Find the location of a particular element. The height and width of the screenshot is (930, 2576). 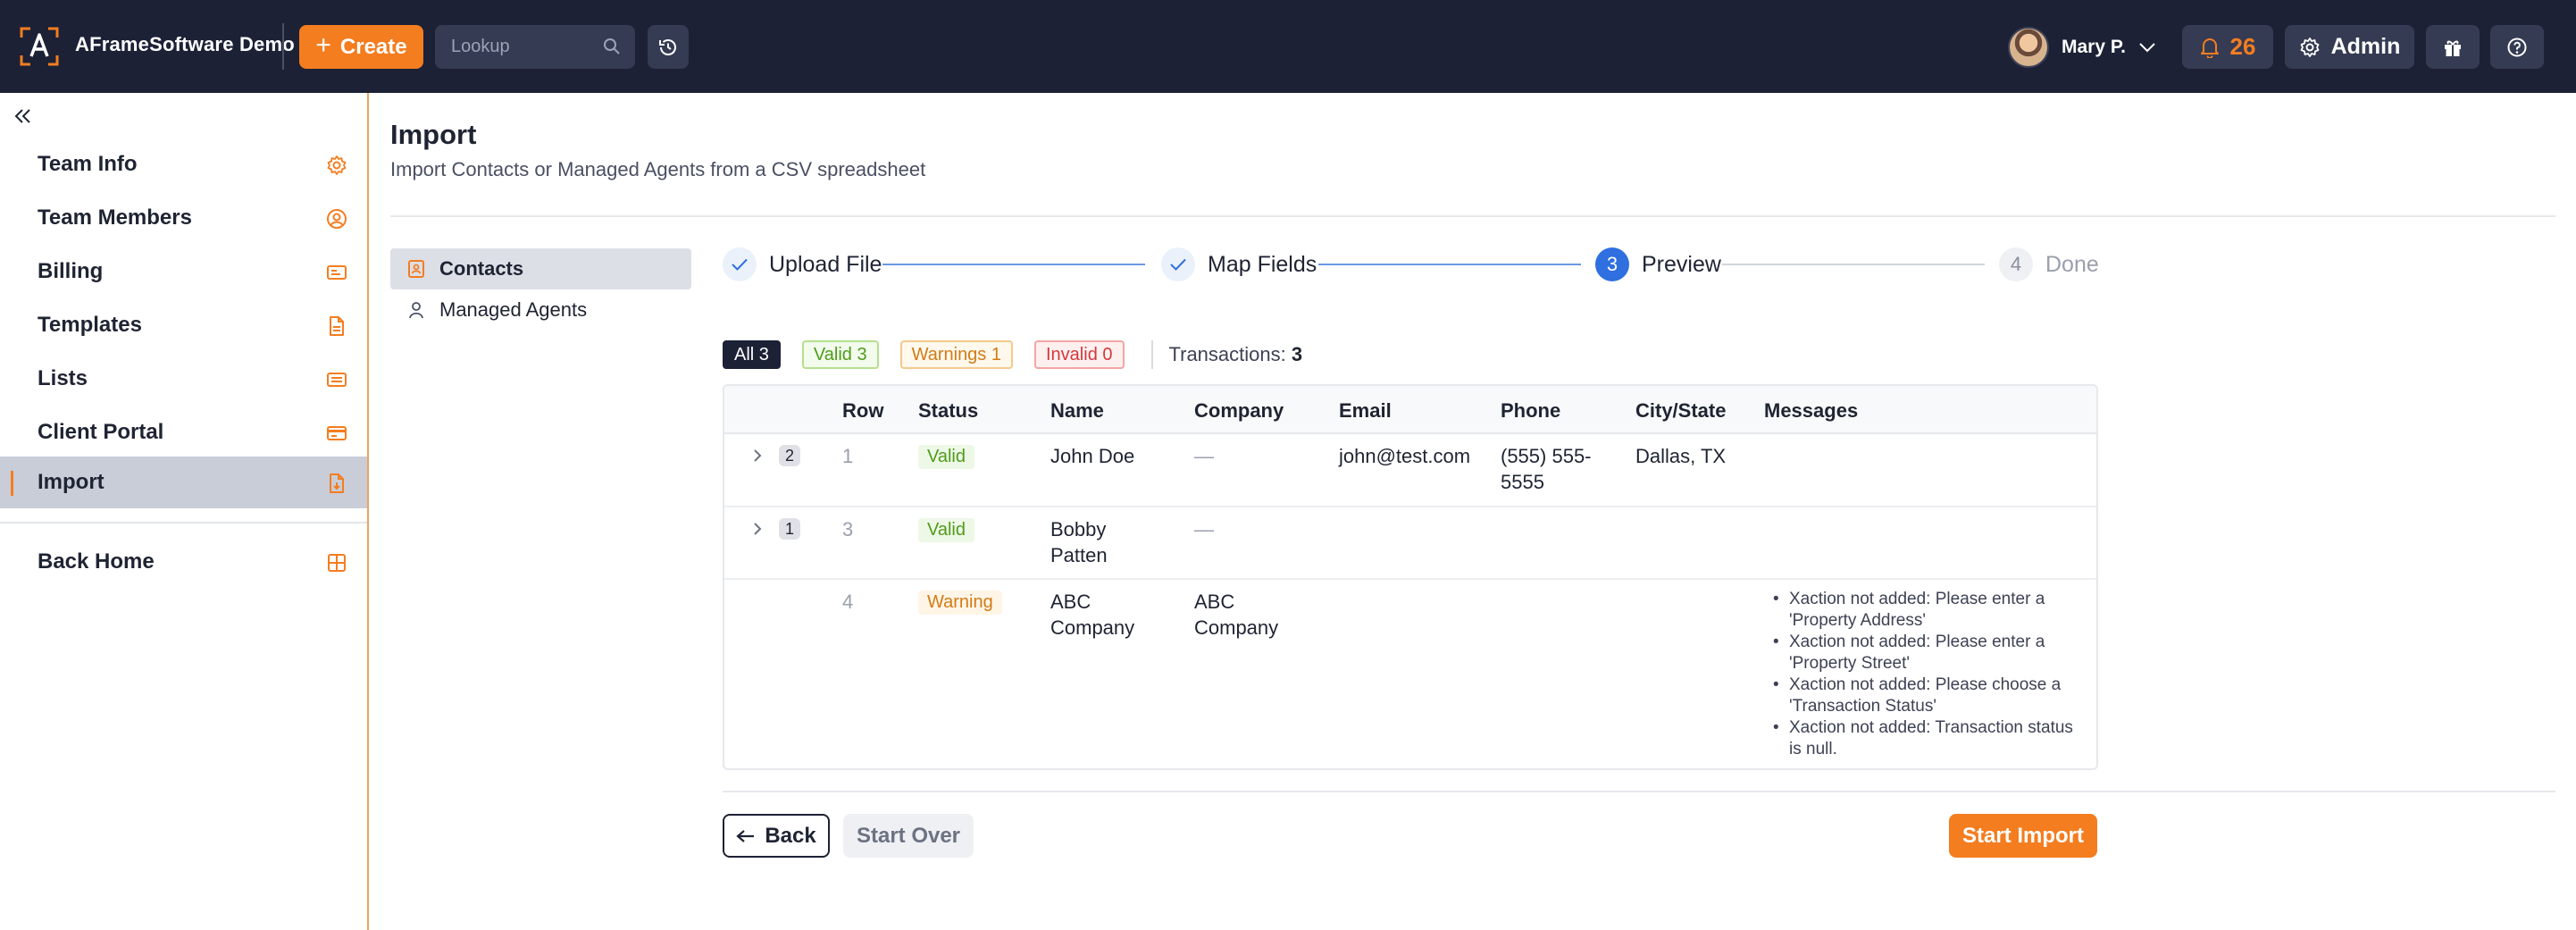

subnav-item-contacts: Contacts is located at coordinates (540, 268).